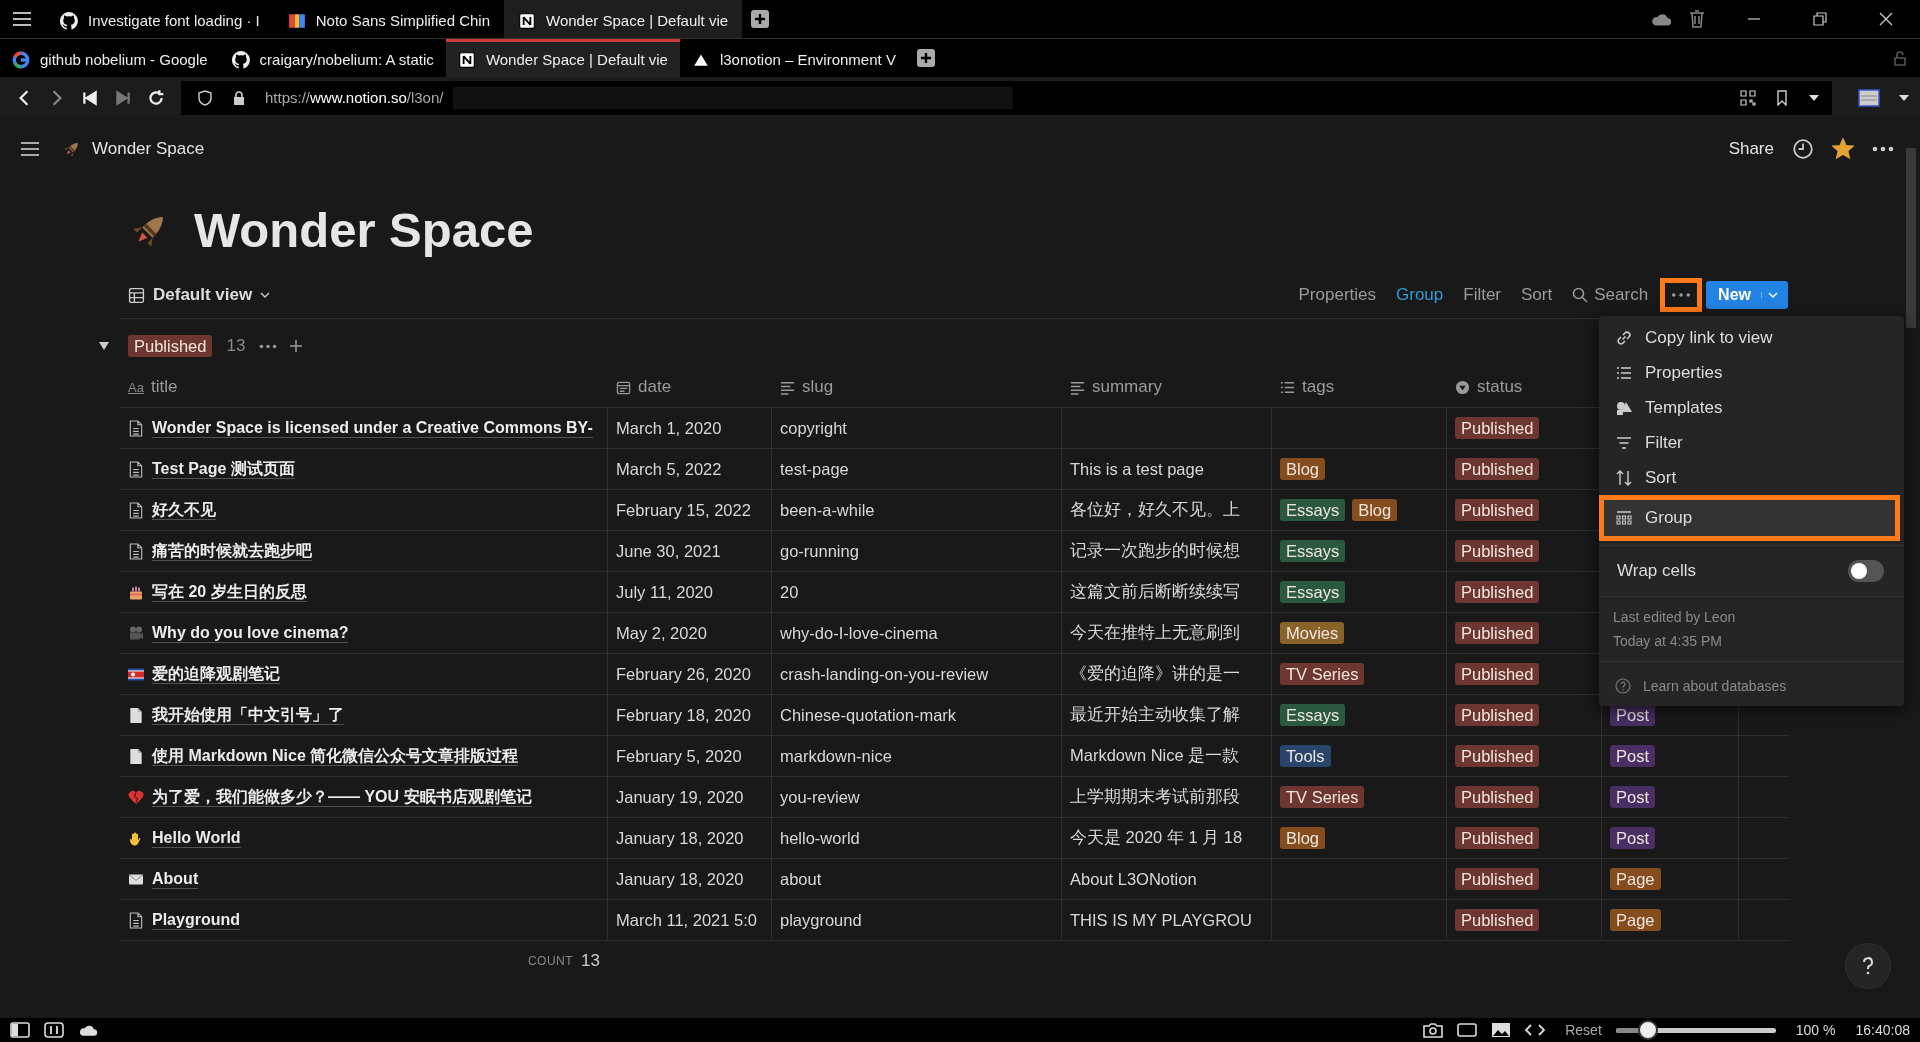 The width and height of the screenshot is (1920, 1042). What do you see at coordinates (1610, 295) in the screenshot?
I see `search-button: Search` at bounding box center [1610, 295].